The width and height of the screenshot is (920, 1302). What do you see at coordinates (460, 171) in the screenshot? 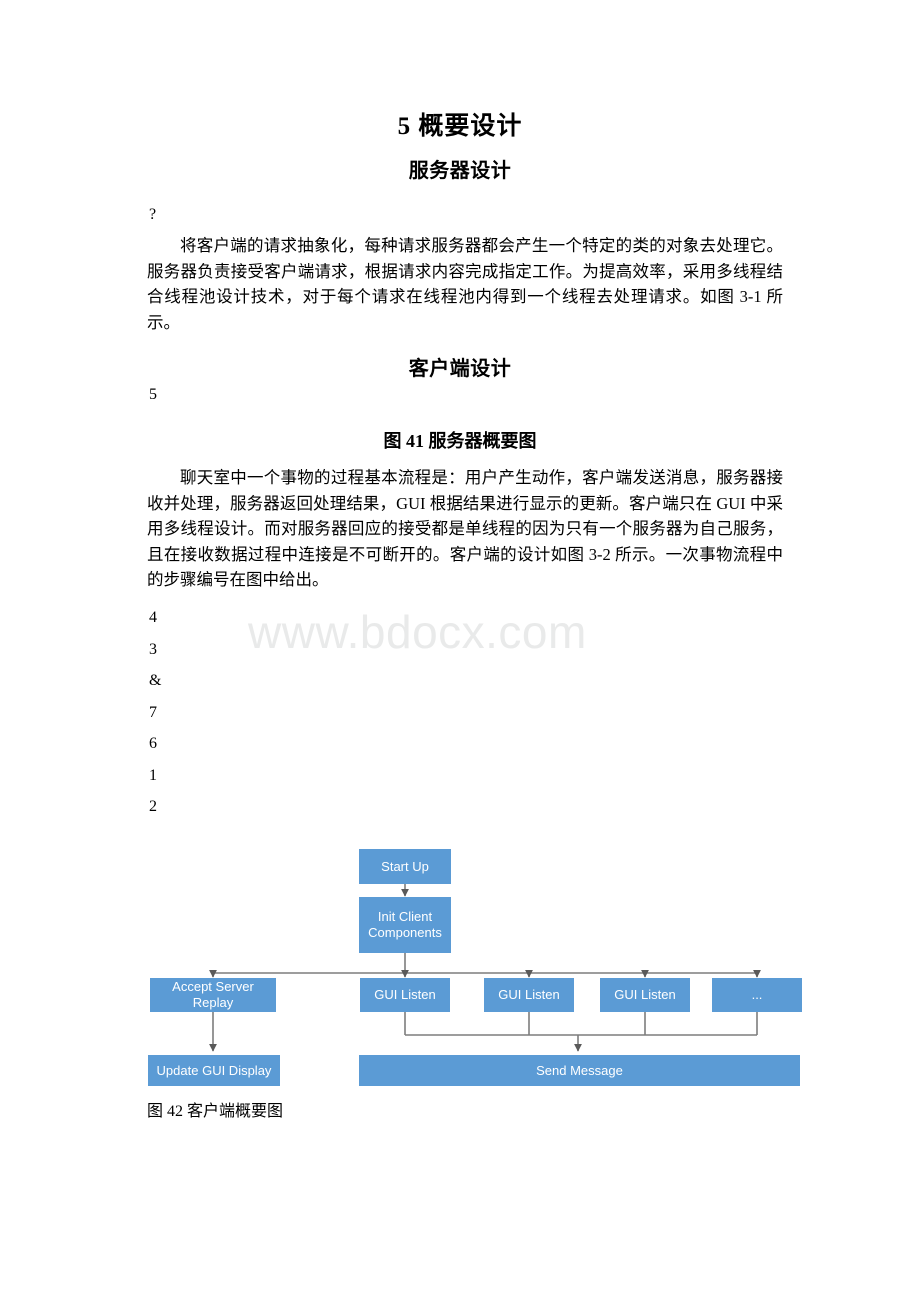
I see `section-heading-server: 服务器设计` at bounding box center [460, 171].